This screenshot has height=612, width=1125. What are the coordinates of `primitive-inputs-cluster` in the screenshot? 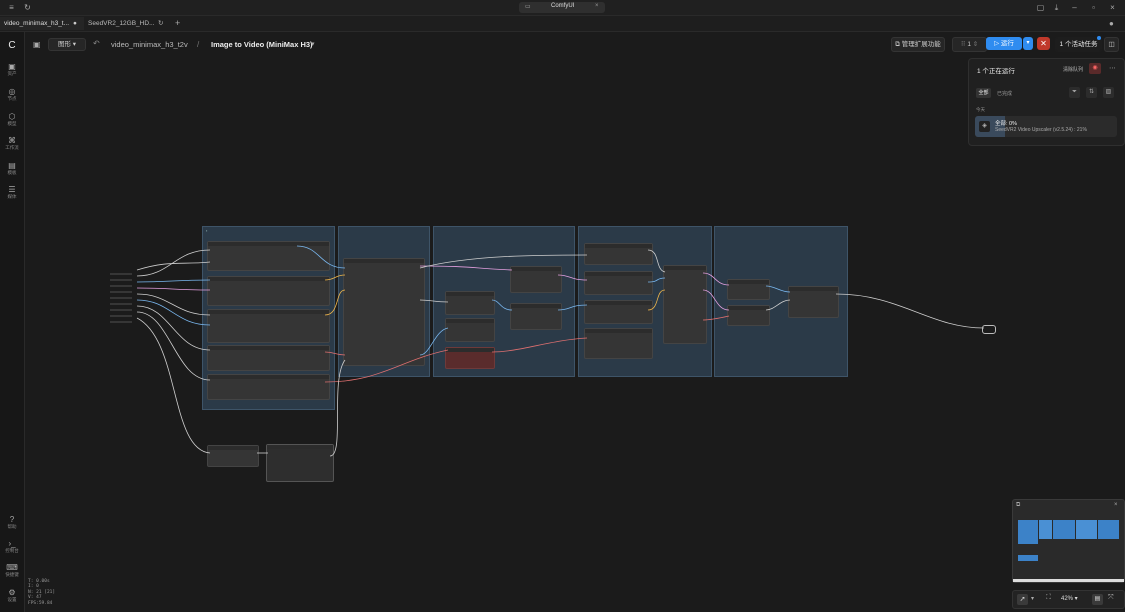 It's located at (124, 300).